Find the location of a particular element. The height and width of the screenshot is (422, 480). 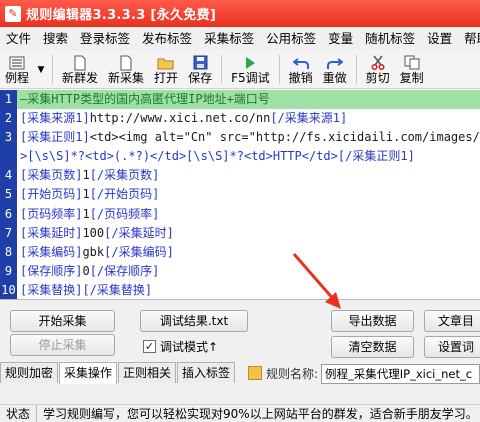

menu-collect-tags: 采集标签 is located at coordinates (229, 39).